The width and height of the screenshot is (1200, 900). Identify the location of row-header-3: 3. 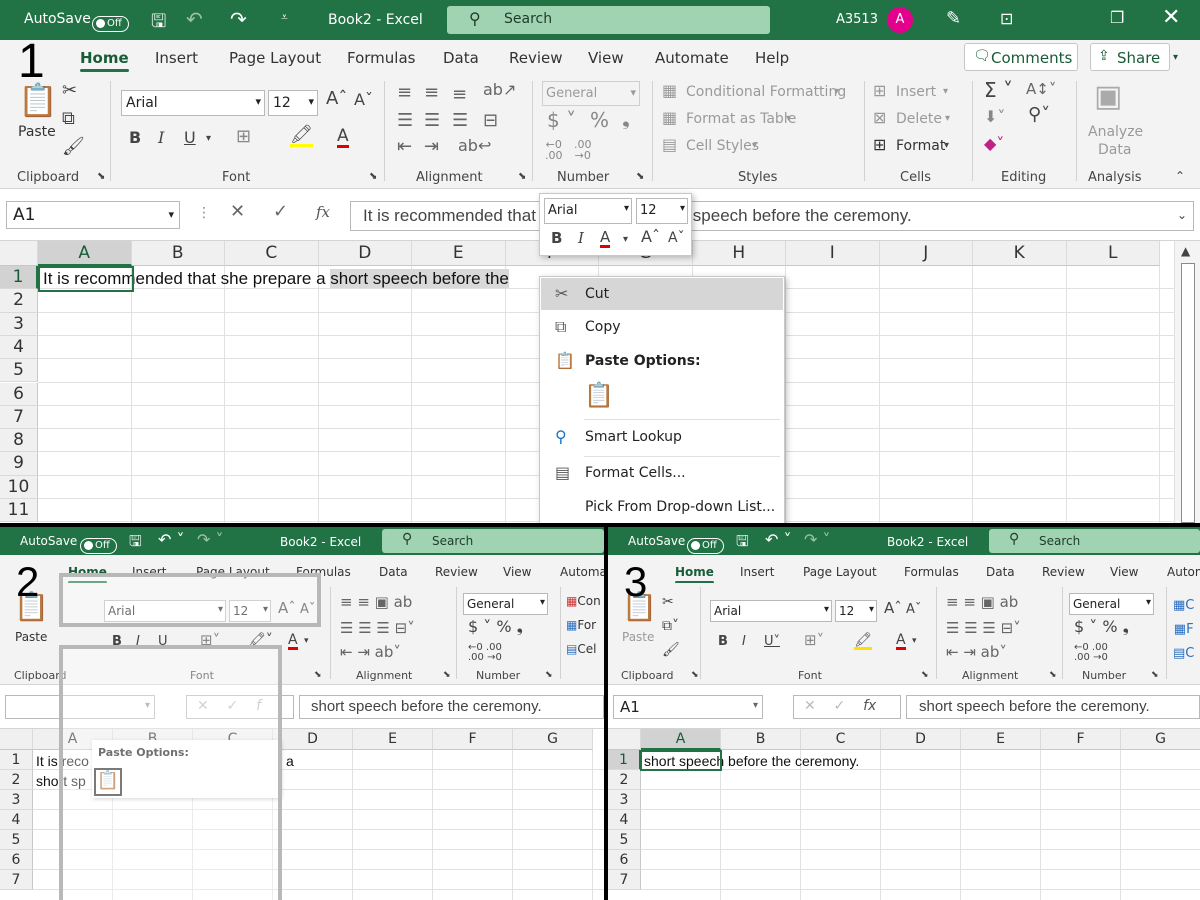
(624, 800).